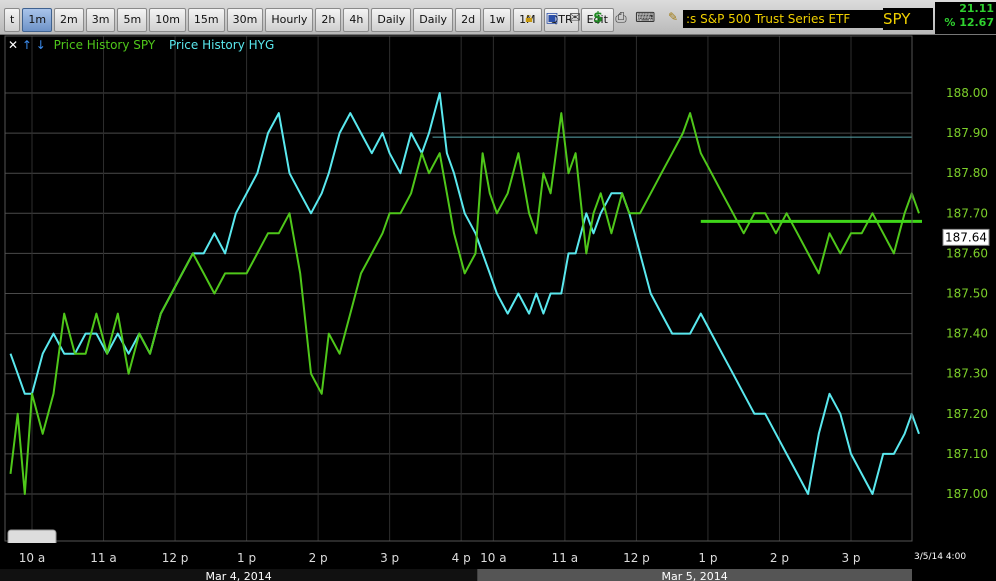 This screenshot has width=996, height=581. Describe the element at coordinates (967, 173) in the screenshot. I see `y-tick-label: 187.80` at that location.